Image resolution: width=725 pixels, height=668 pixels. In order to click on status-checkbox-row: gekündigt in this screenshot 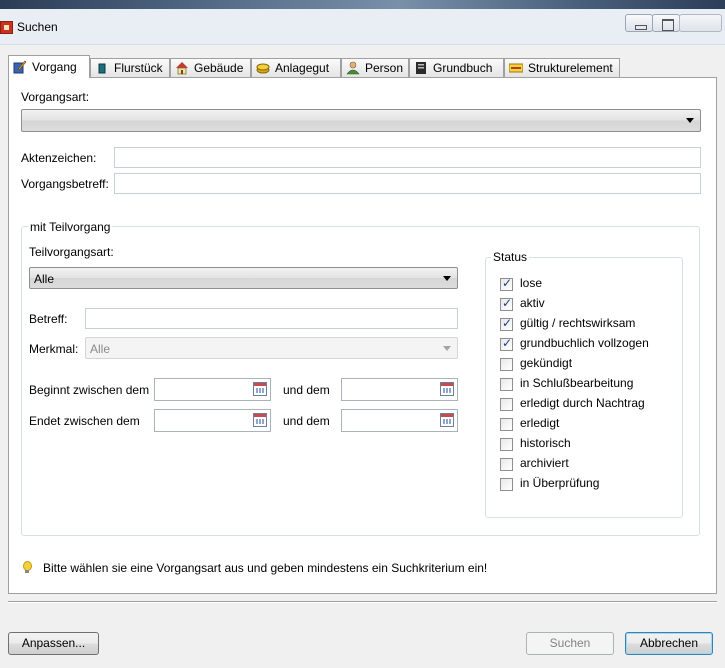, I will do `click(536, 364)`.